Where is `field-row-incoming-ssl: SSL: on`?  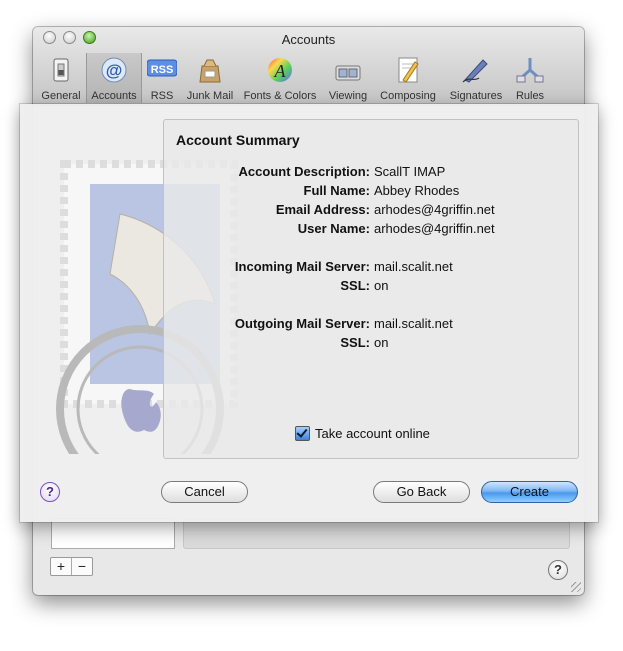 field-row-incoming-ssl: SSL: on is located at coordinates (371, 287).